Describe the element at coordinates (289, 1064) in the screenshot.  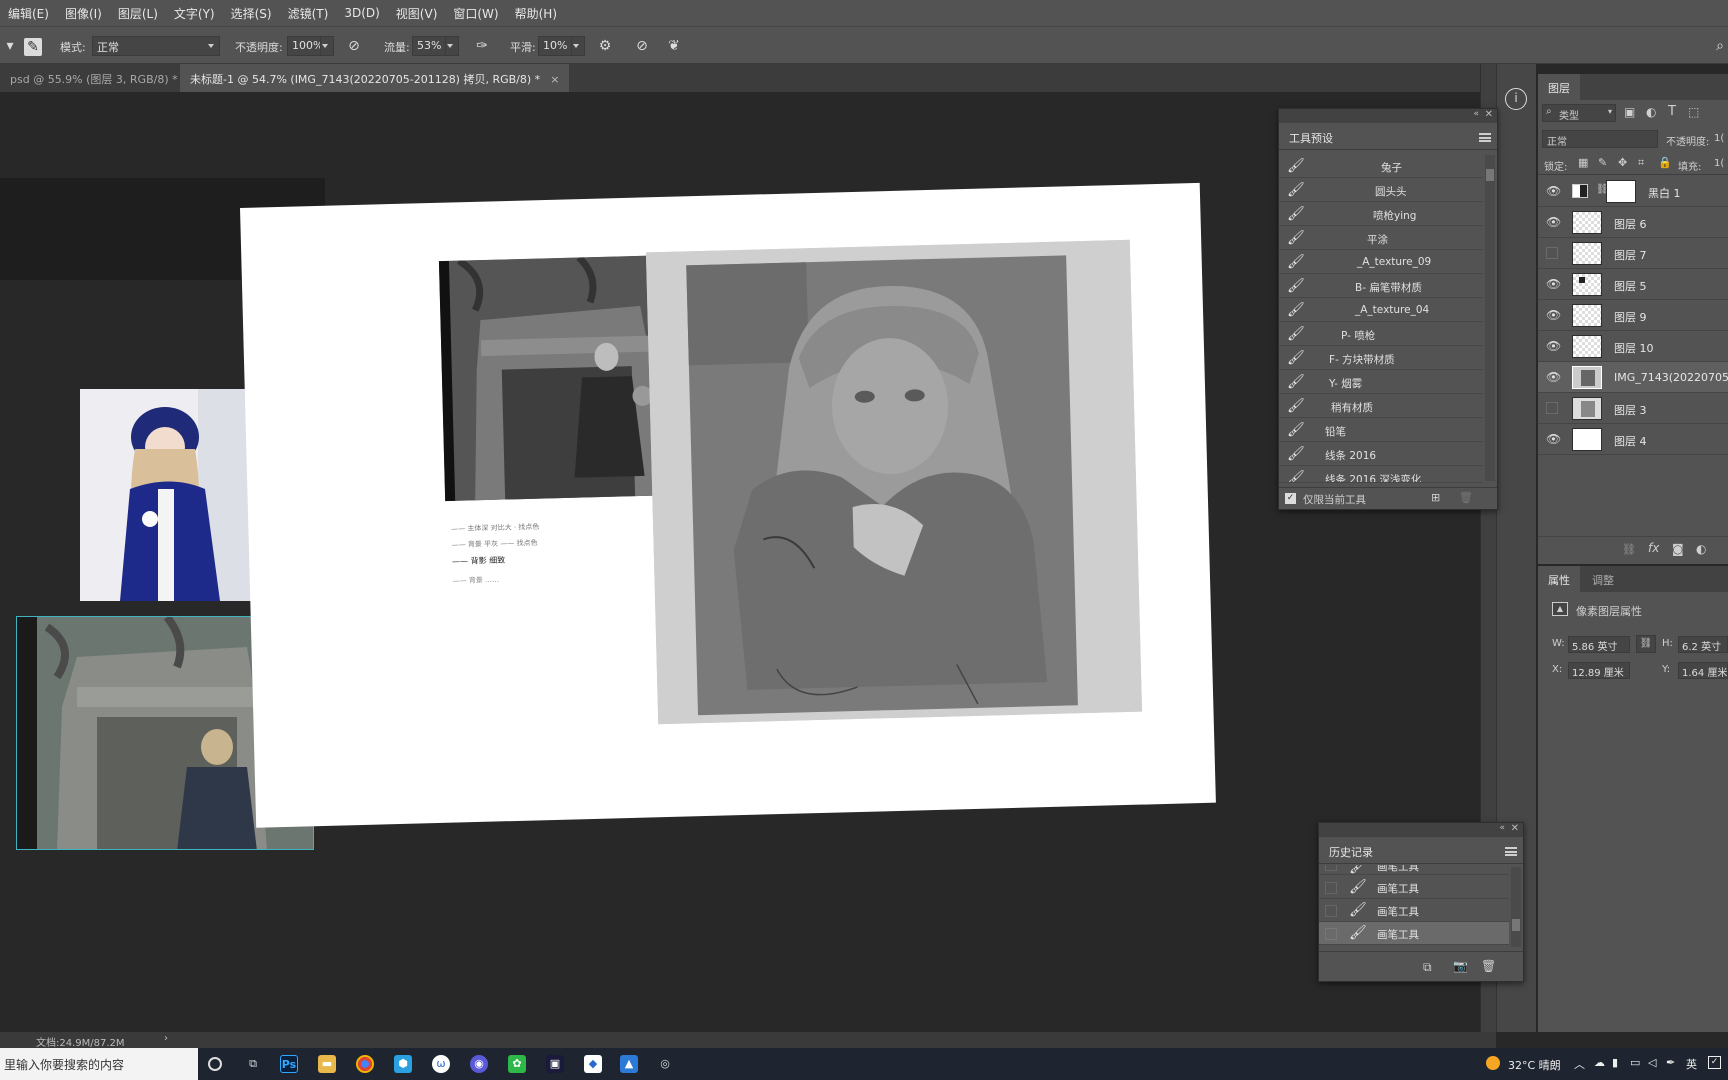
I see `photoshop-icon: Ps` at that location.